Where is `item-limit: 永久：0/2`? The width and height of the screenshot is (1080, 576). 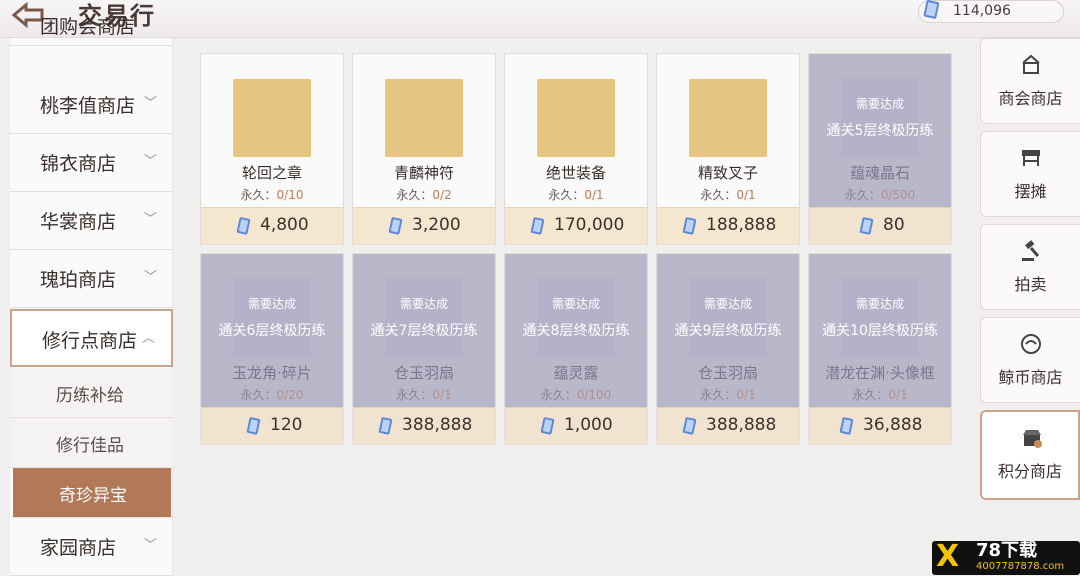
item-limit: 永久：0/2 is located at coordinates (424, 195).